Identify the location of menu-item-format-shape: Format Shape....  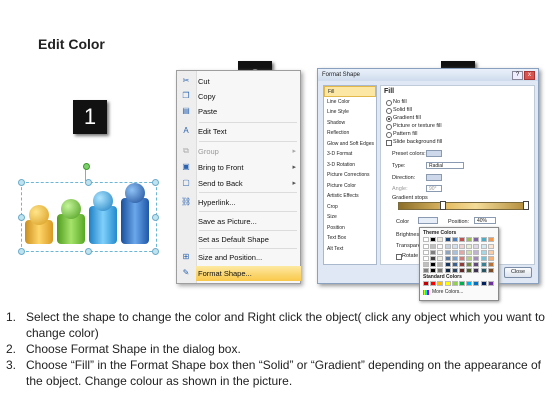
(248, 273).